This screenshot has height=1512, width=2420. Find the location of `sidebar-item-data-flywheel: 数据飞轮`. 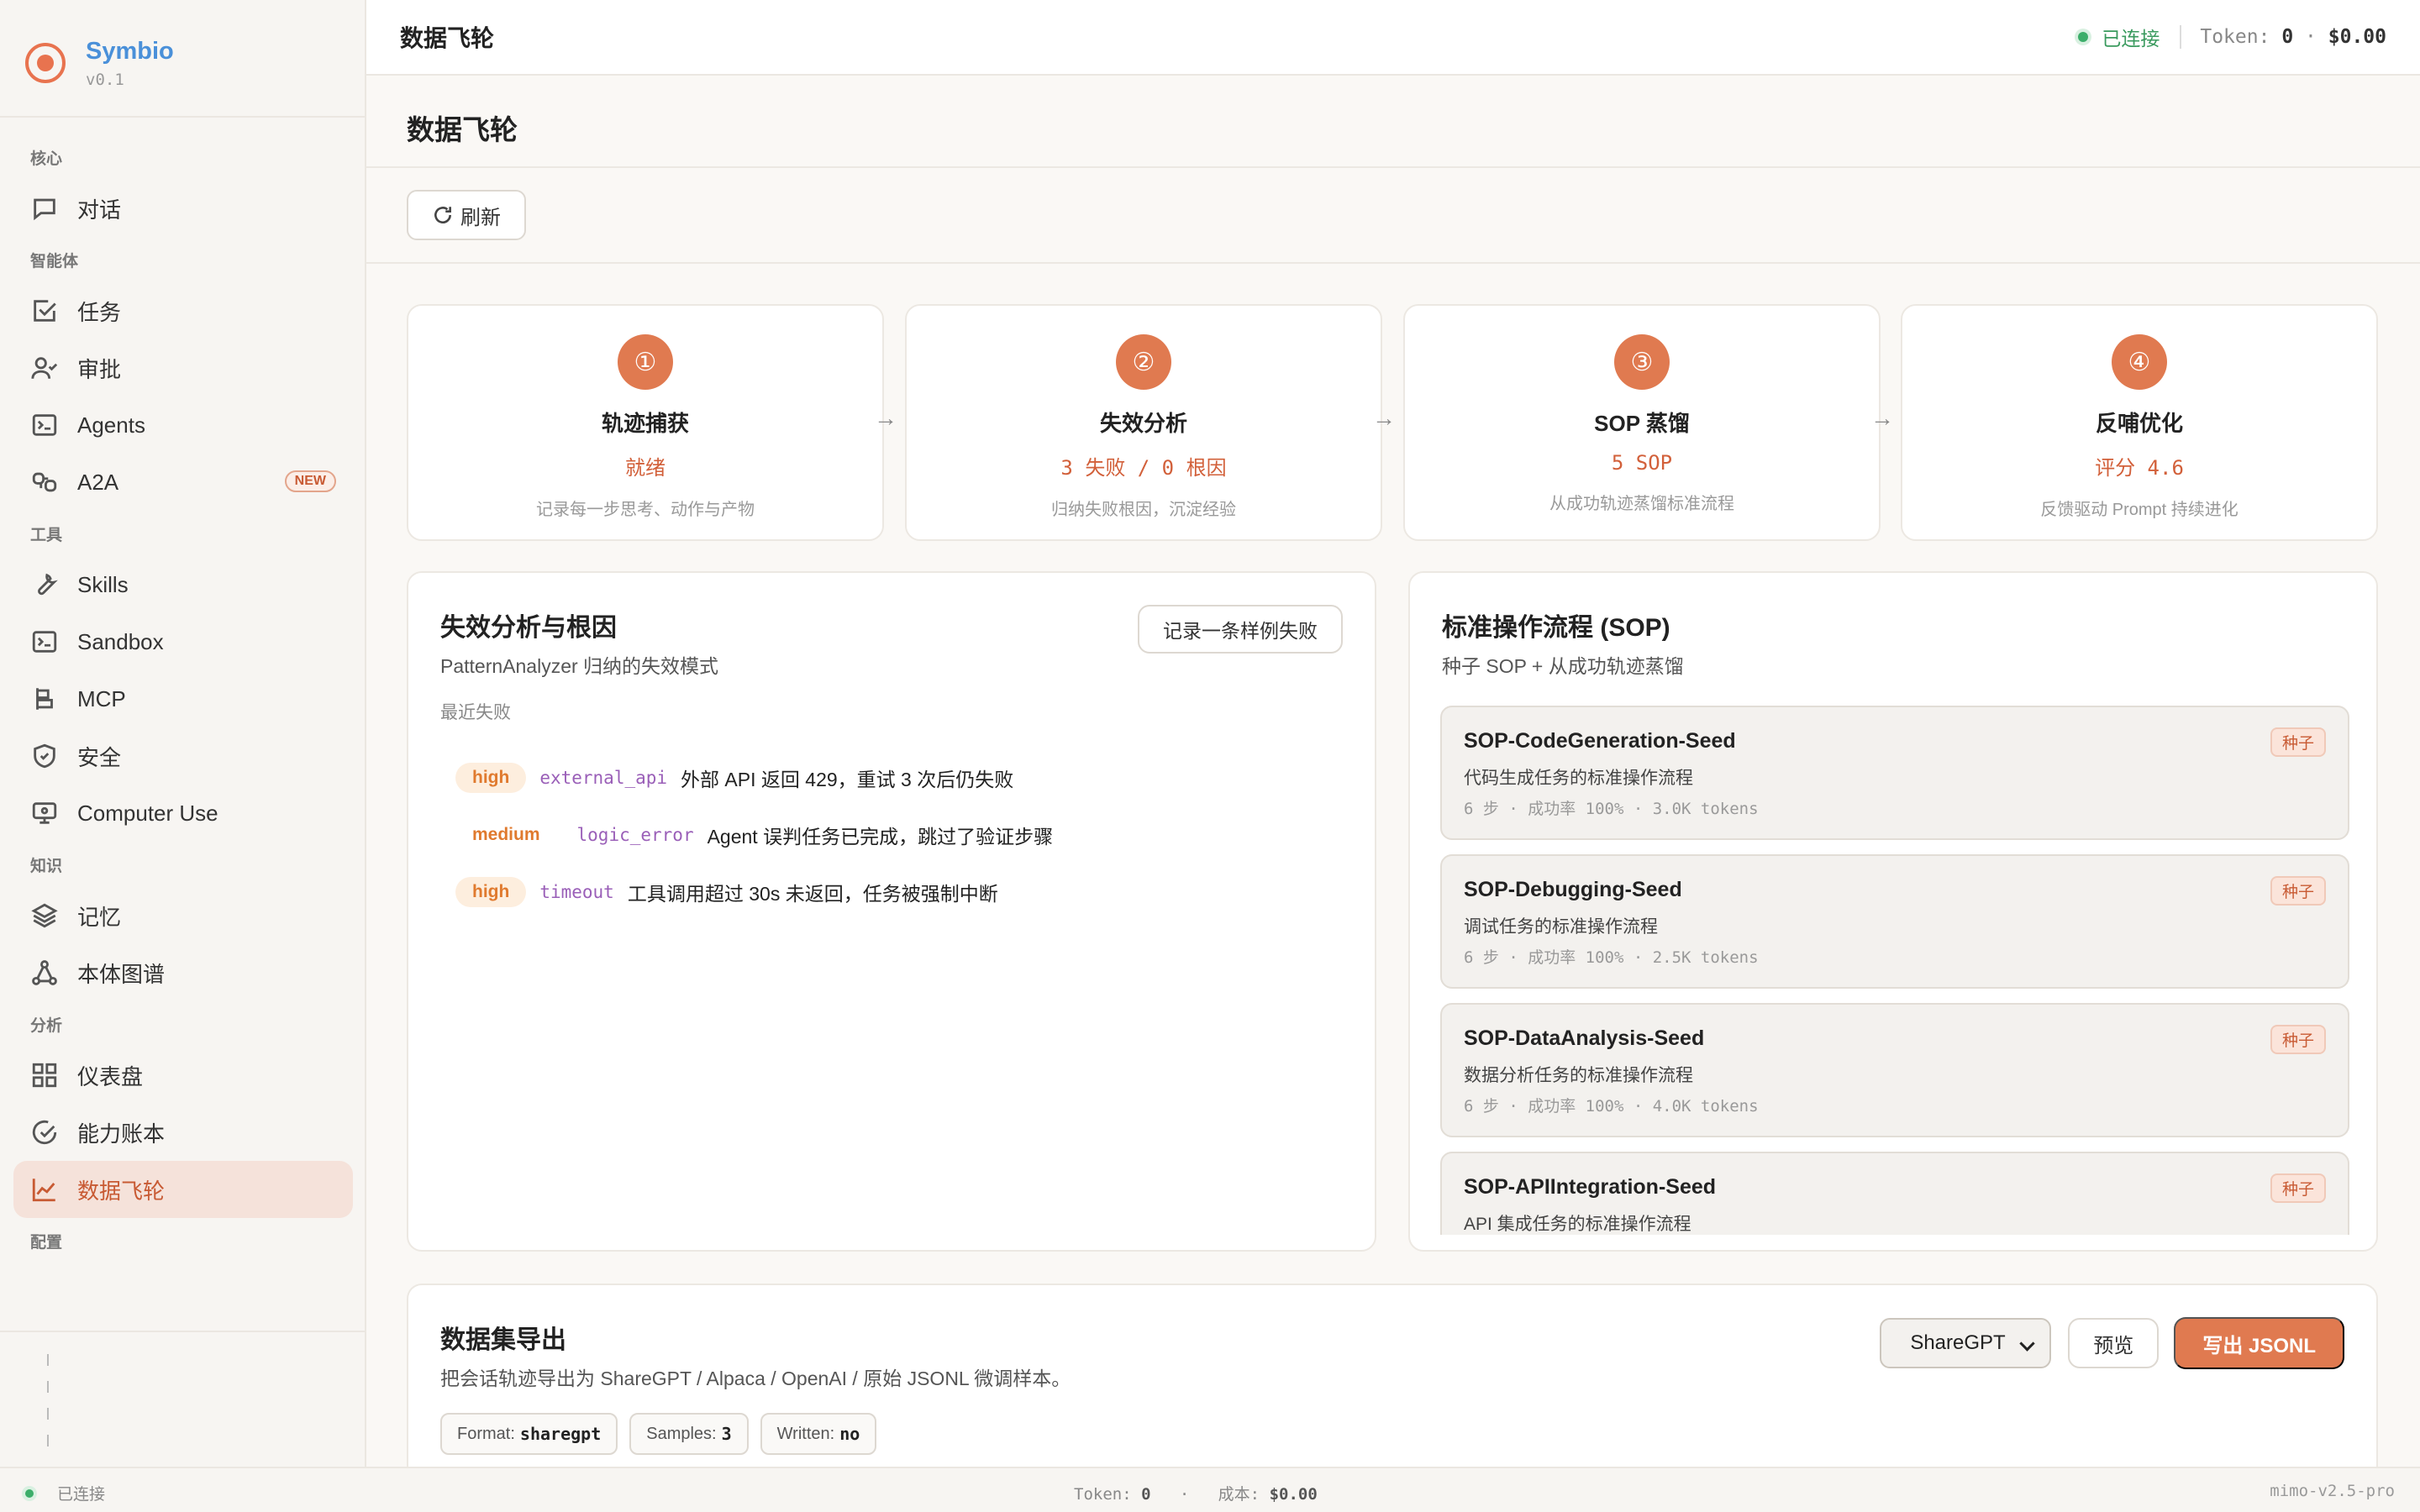

sidebar-item-data-flywheel: 数据飞轮 is located at coordinates (183, 1189).